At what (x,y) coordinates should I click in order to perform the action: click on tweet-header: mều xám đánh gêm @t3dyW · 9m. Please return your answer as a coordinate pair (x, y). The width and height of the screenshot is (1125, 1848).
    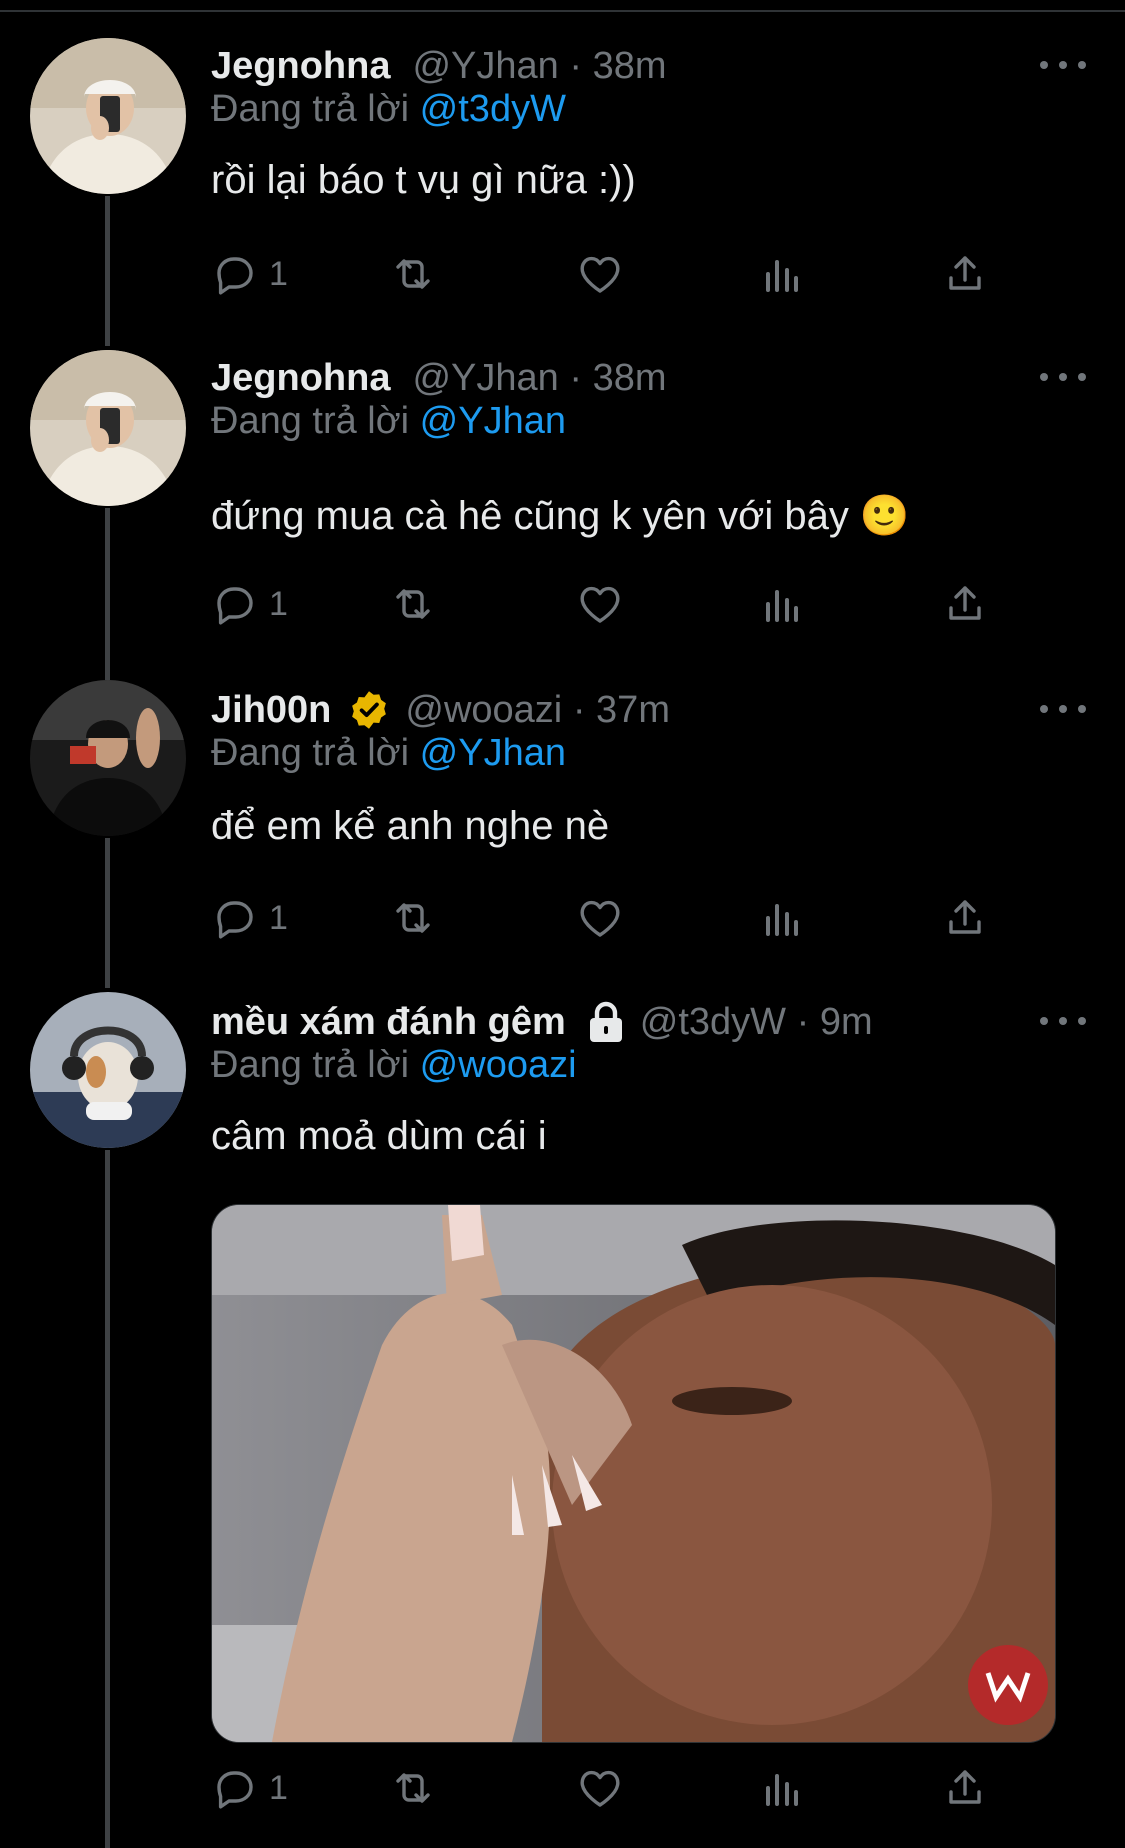
    Looking at the image, I should click on (542, 1022).